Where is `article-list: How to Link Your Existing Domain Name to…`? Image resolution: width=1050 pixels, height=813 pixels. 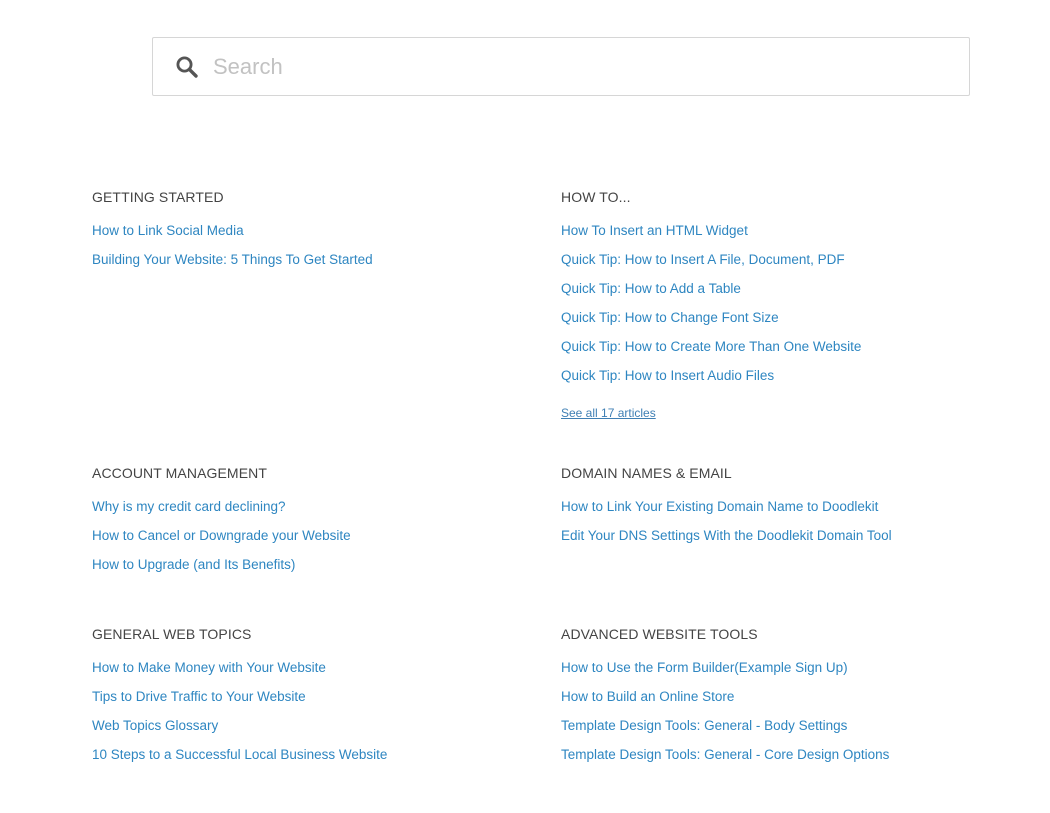 article-list: How to Link Your Existing Domain Name to… is located at coordinates (771, 528).